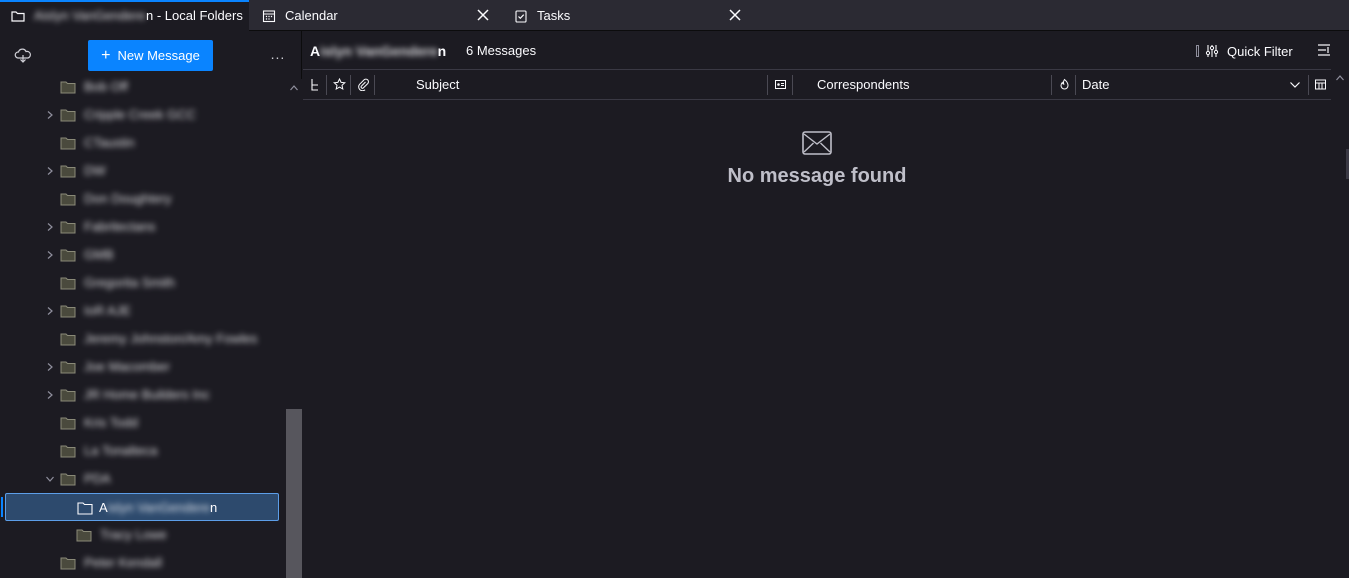 The width and height of the screenshot is (1349, 578). What do you see at coordinates (142, 255) in the screenshot?
I see `folder-item: GMB` at bounding box center [142, 255].